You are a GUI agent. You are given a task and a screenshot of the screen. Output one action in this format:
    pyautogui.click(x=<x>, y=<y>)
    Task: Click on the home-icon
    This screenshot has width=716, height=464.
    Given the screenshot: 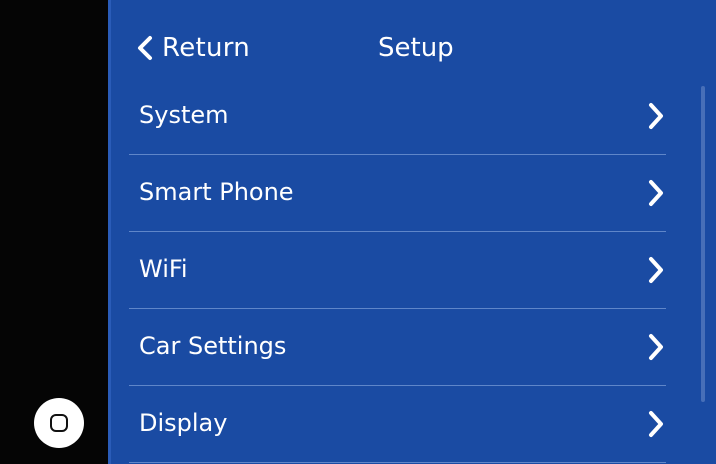 What is the action you would take?
    pyautogui.click(x=59, y=423)
    